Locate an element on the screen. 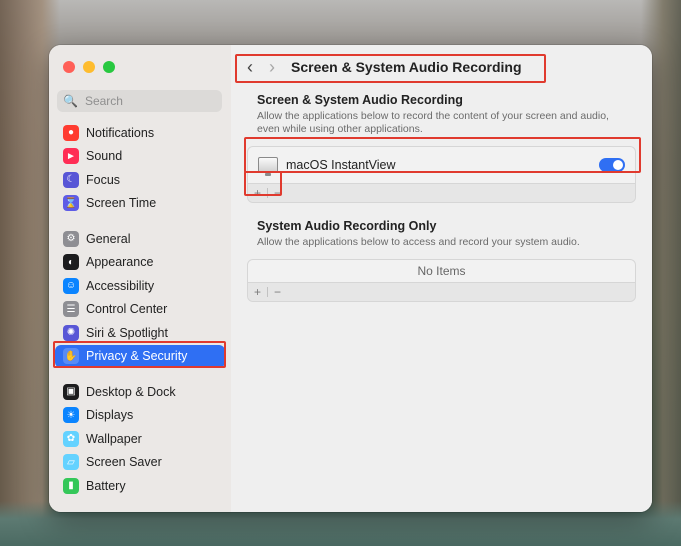 The height and width of the screenshot is (546, 681). siri-icon: ✺ is located at coordinates (71, 332).